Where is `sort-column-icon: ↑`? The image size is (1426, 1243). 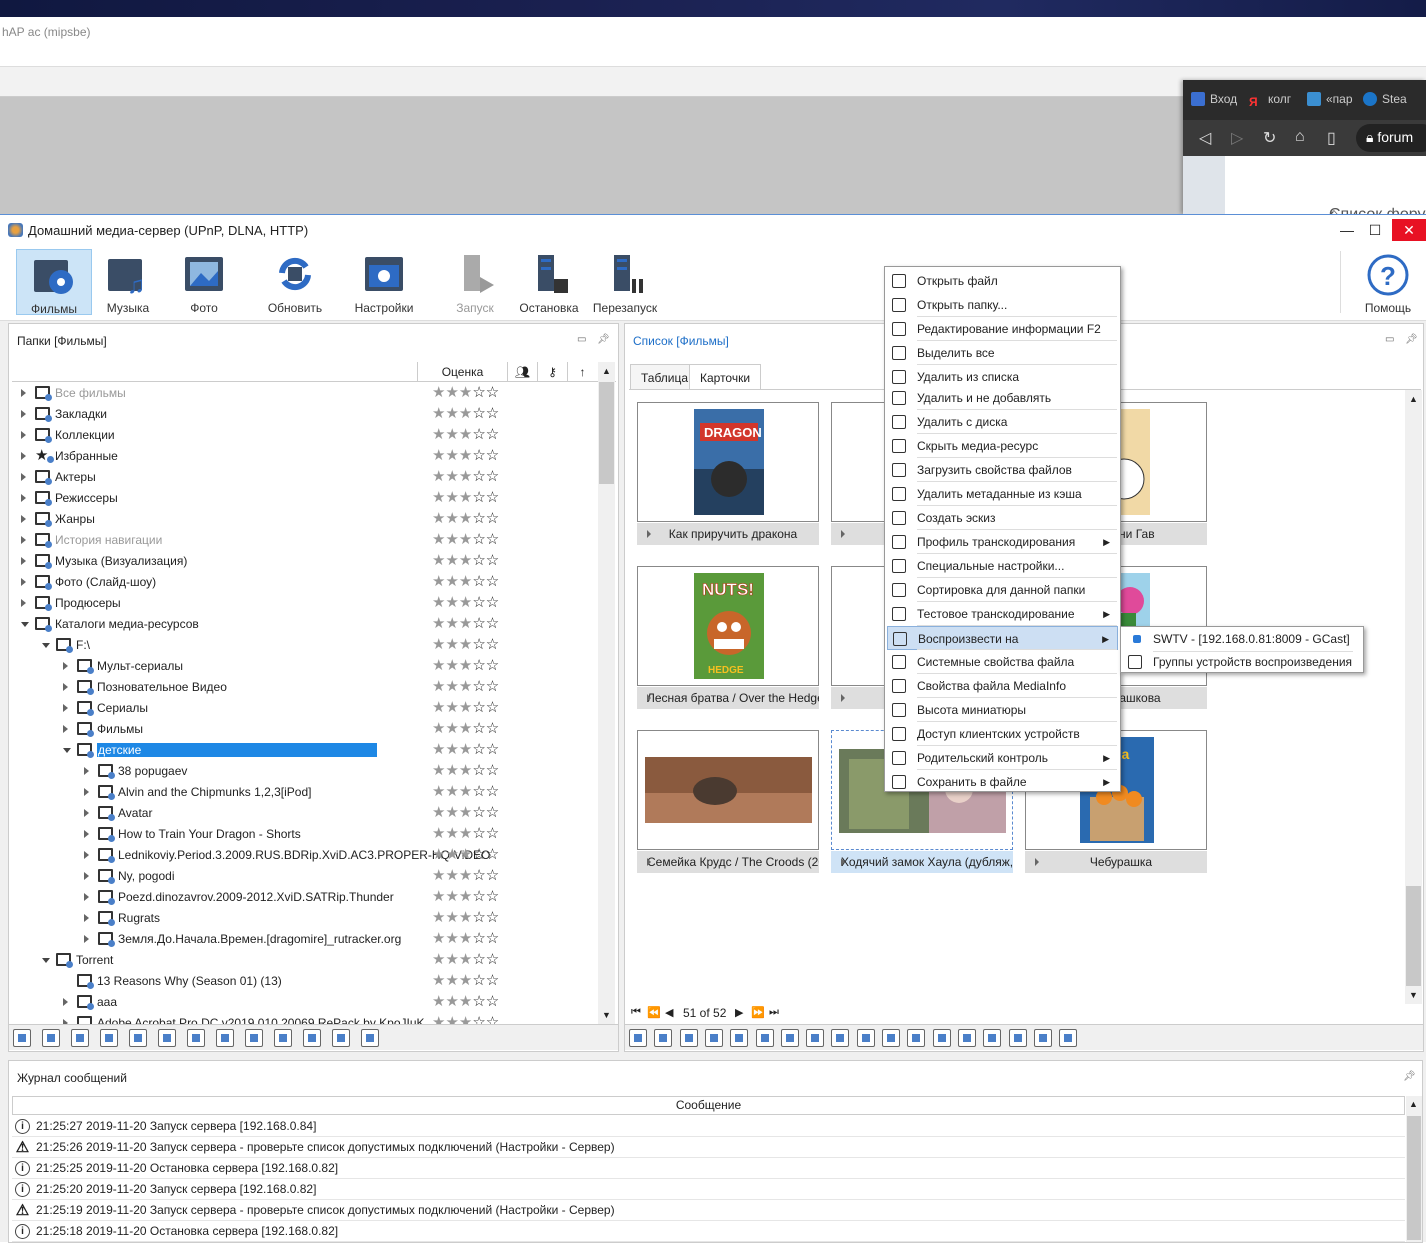 sort-column-icon: ↑ is located at coordinates (582, 372).